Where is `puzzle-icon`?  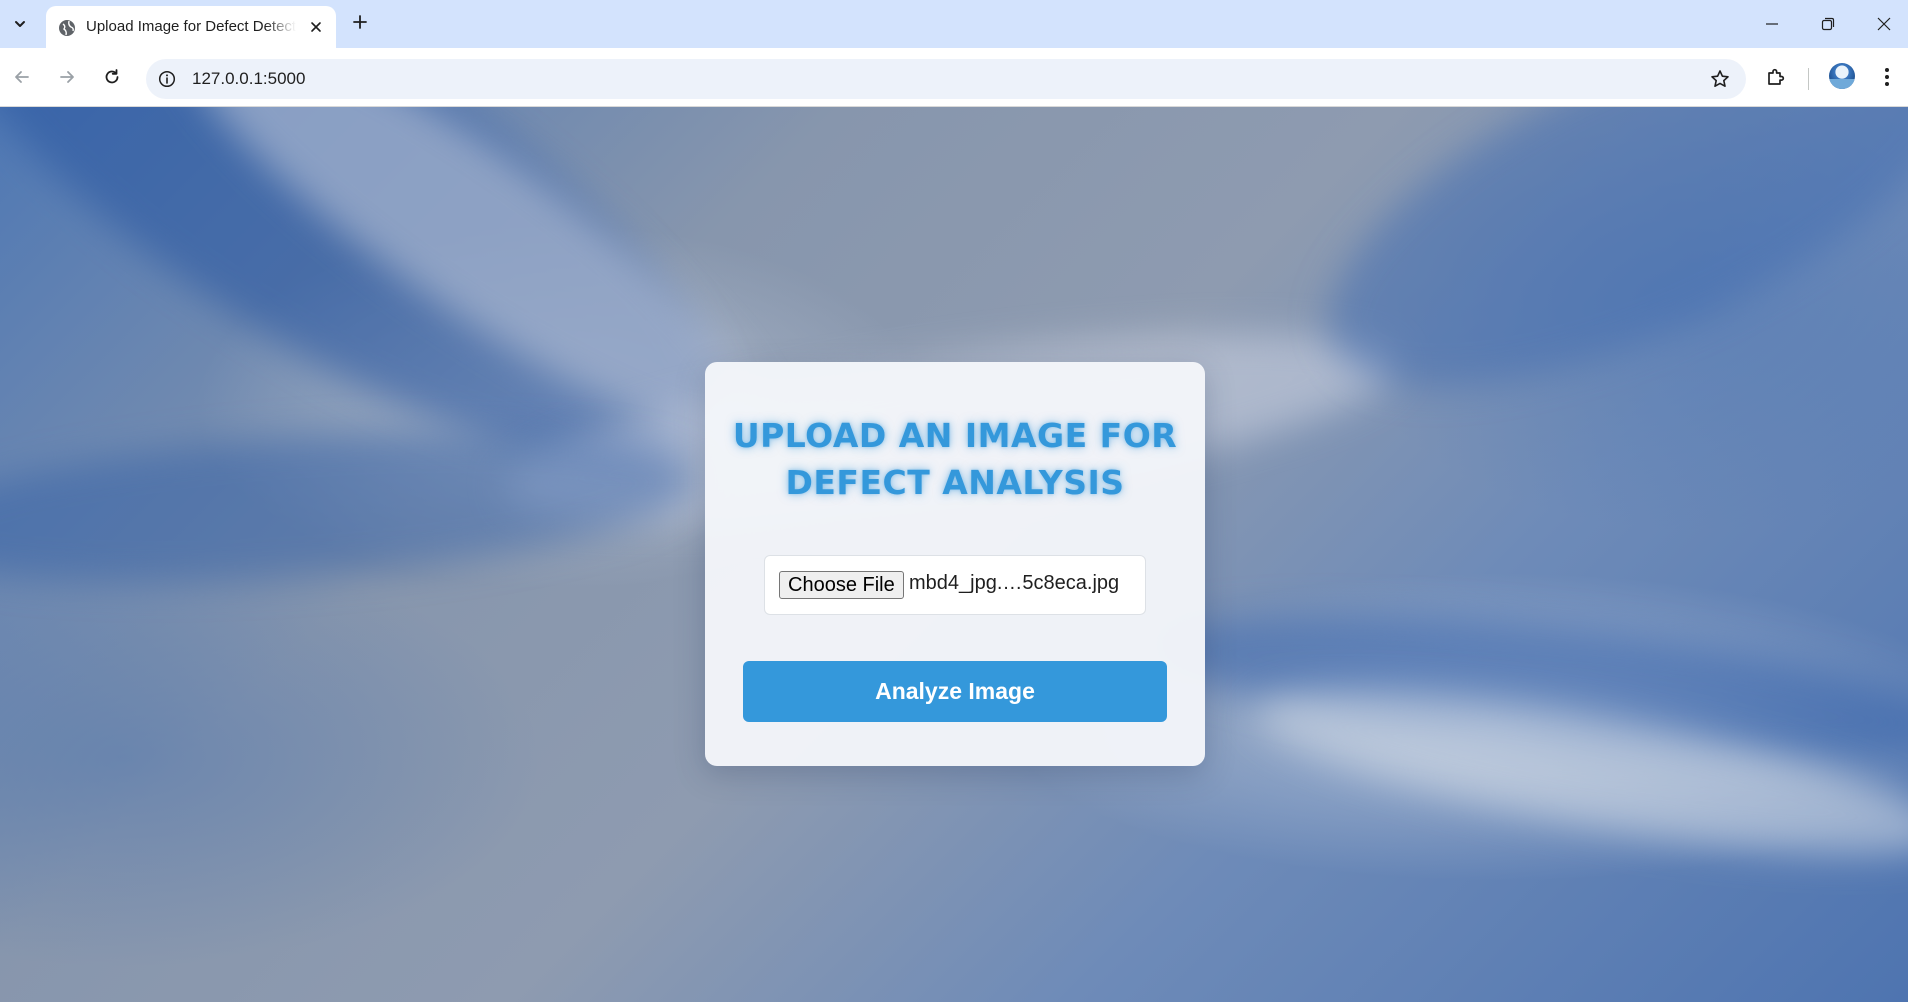
puzzle-icon is located at coordinates (1776, 76).